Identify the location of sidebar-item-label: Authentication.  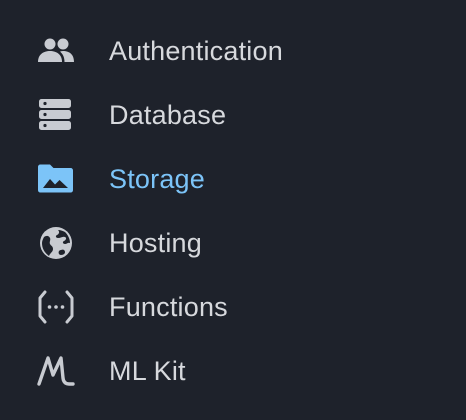
(196, 51).